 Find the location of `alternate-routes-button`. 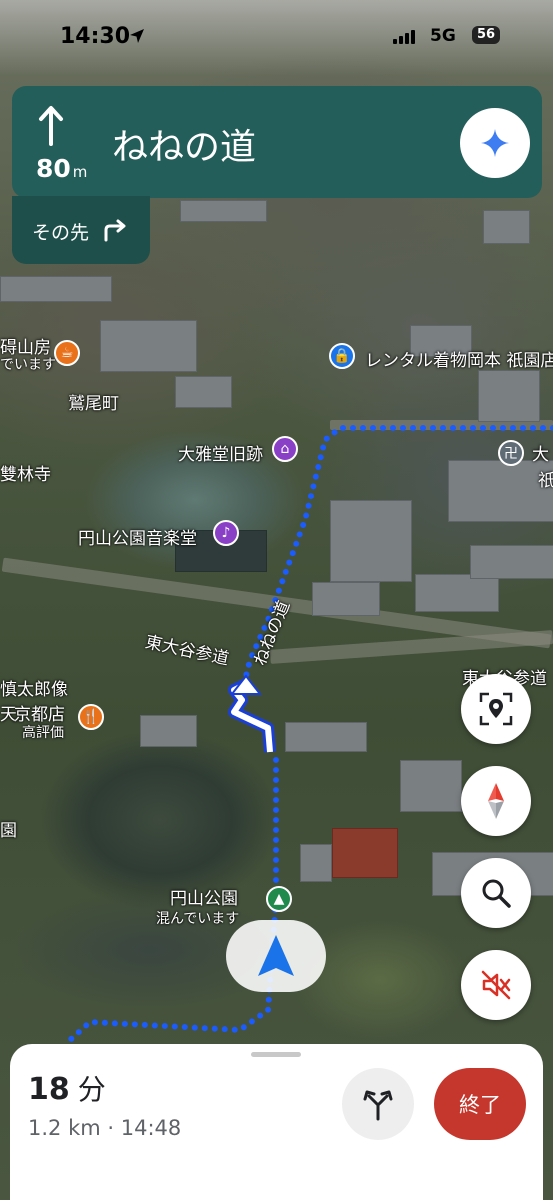

alternate-routes-button is located at coordinates (378, 1104).